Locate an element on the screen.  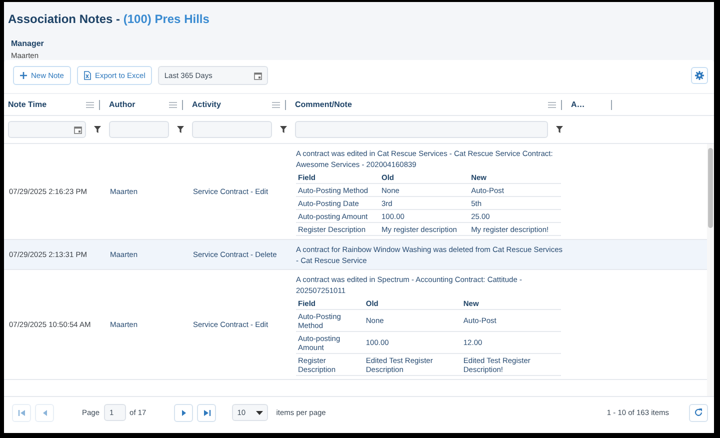
caret-icon is located at coordinates (260, 412).